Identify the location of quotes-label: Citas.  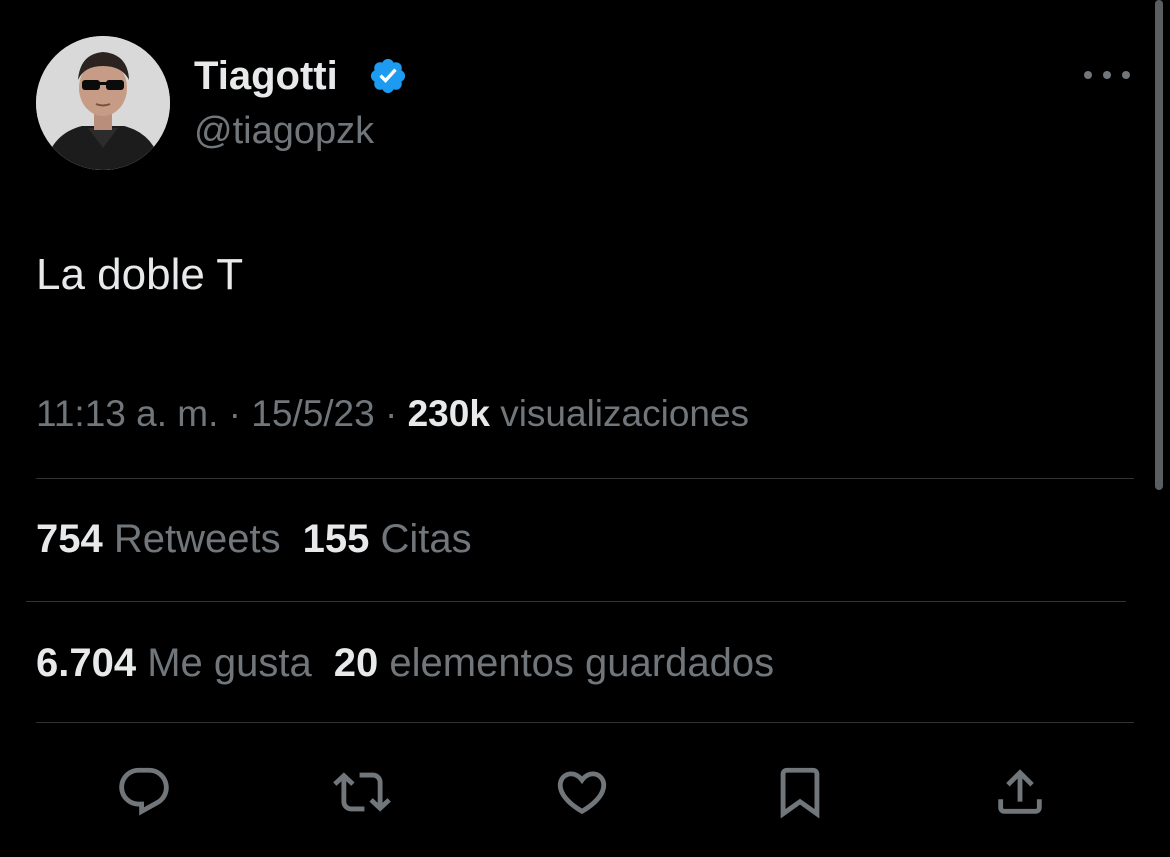
(420, 539).